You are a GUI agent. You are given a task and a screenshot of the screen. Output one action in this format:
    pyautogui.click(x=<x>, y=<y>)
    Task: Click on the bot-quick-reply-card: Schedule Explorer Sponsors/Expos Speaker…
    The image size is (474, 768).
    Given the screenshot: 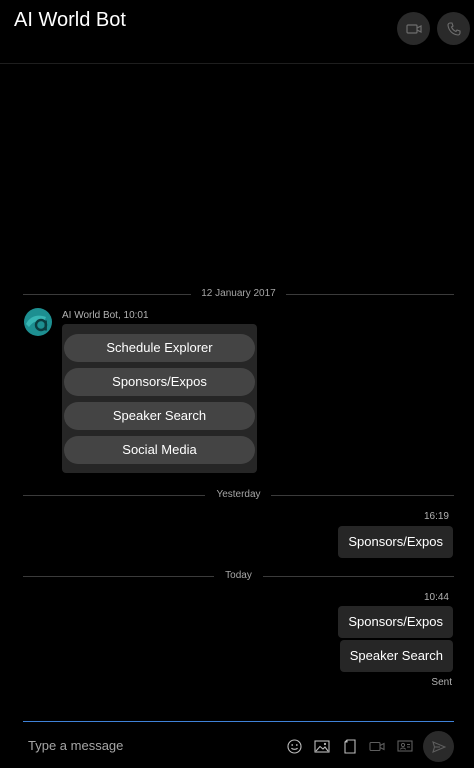 What is the action you would take?
    pyautogui.click(x=159, y=398)
    